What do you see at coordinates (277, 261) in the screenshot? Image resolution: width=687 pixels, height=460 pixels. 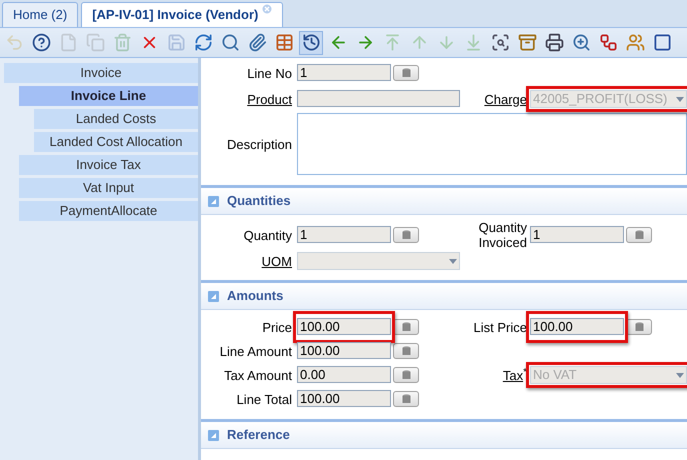 I see `field-label: UOM` at bounding box center [277, 261].